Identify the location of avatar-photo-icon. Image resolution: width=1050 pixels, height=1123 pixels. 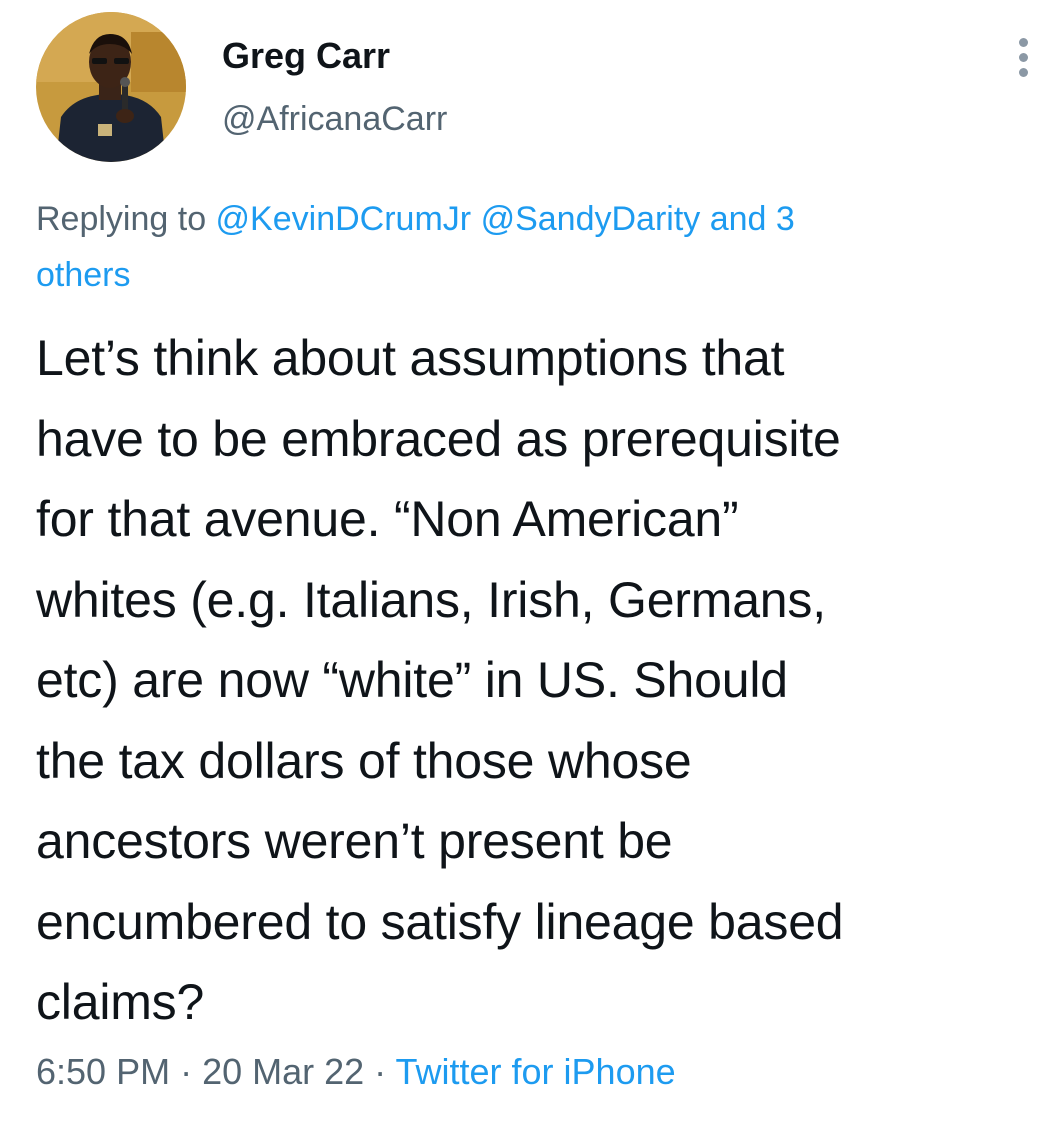
(111, 87).